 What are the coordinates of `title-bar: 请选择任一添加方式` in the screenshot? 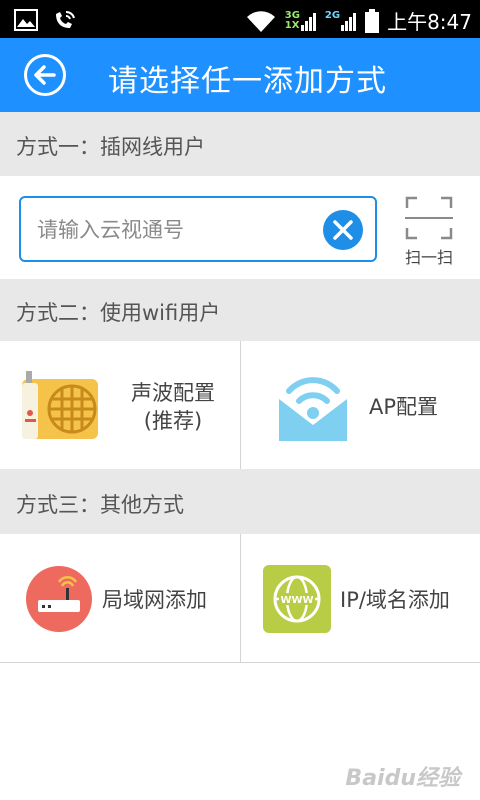 It's located at (240, 75).